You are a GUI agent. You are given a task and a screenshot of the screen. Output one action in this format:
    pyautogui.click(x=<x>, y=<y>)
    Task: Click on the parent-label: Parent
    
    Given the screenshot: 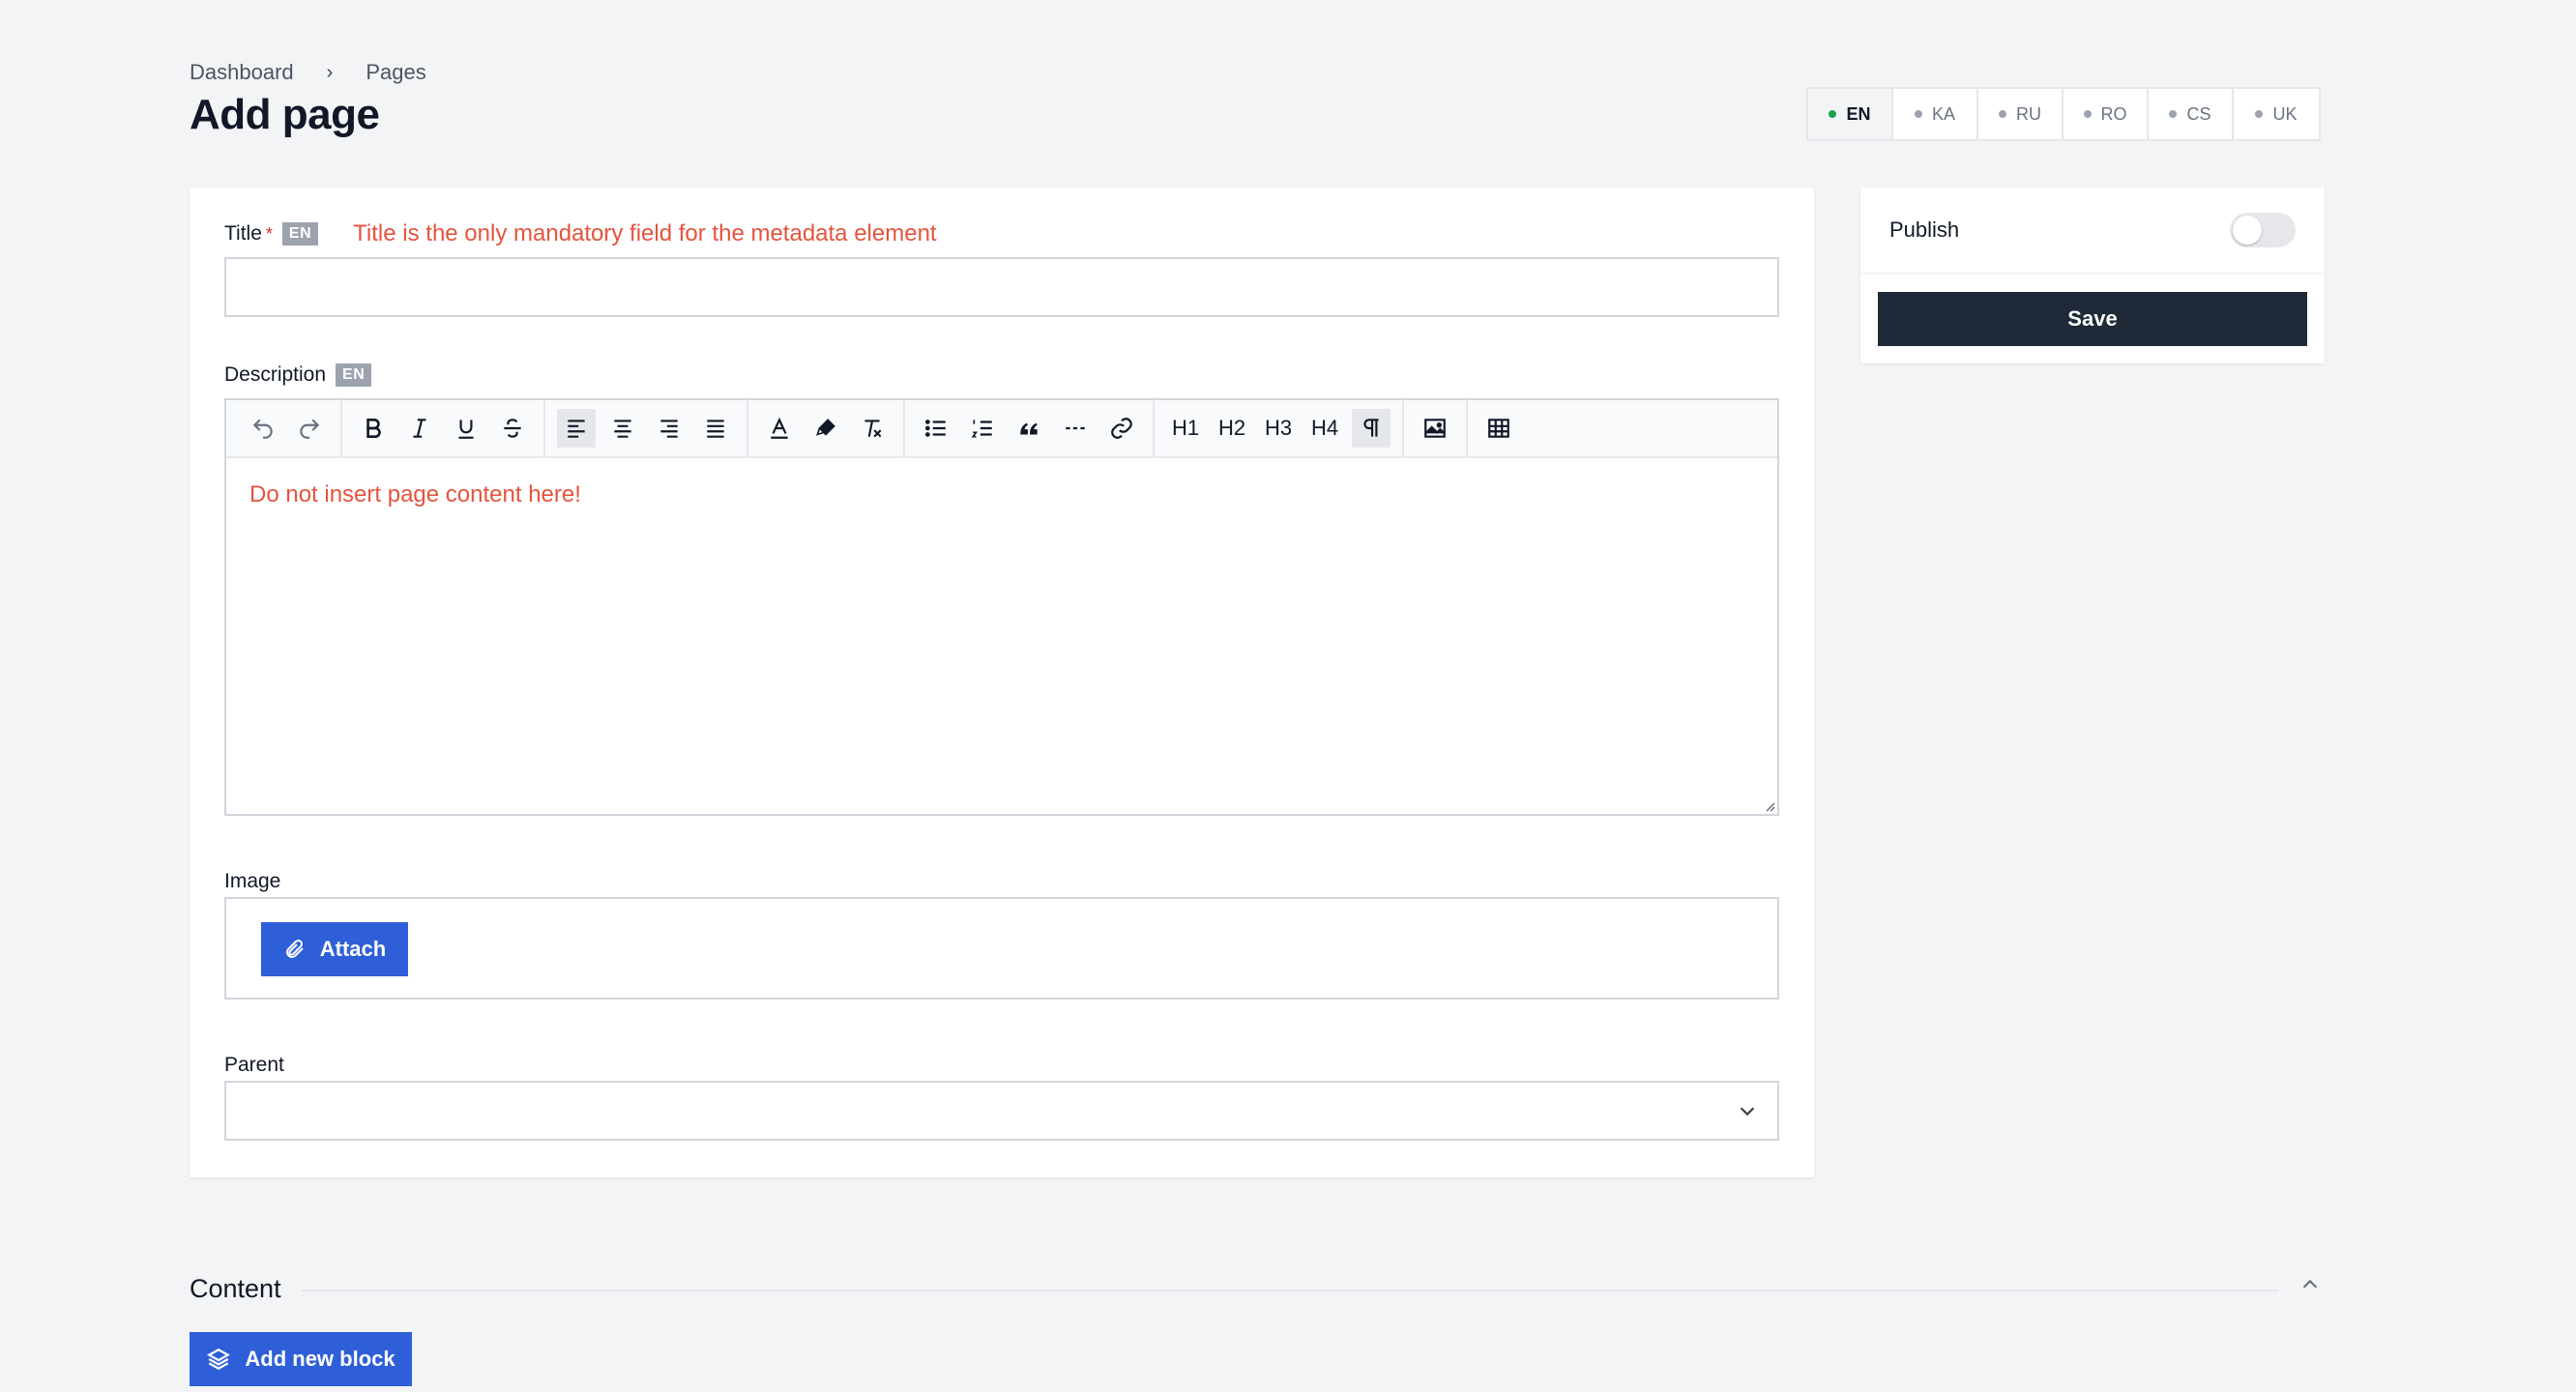 What is the action you would take?
    pyautogui.click(x=254, y=1065)
    